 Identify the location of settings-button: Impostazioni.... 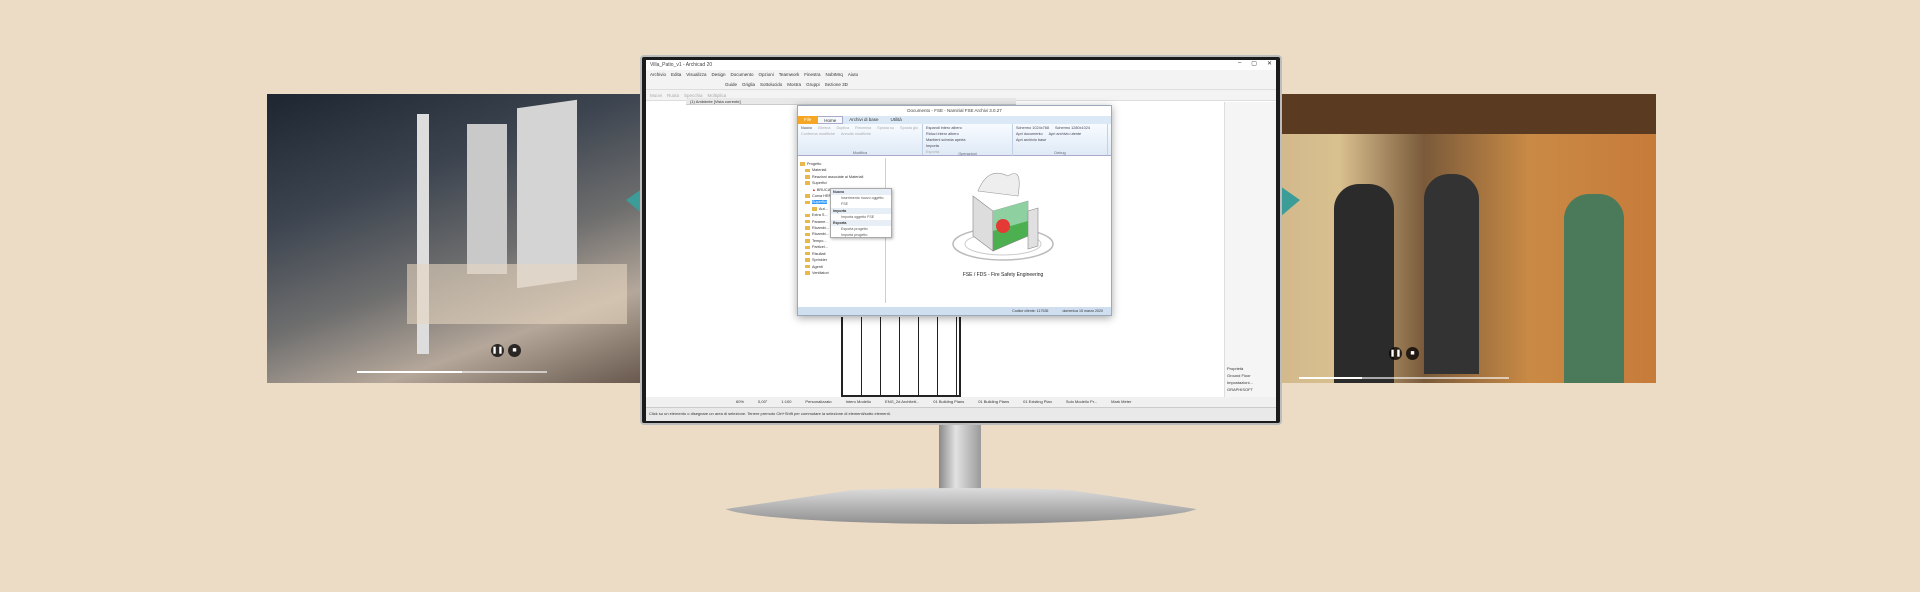
(1240, 382).